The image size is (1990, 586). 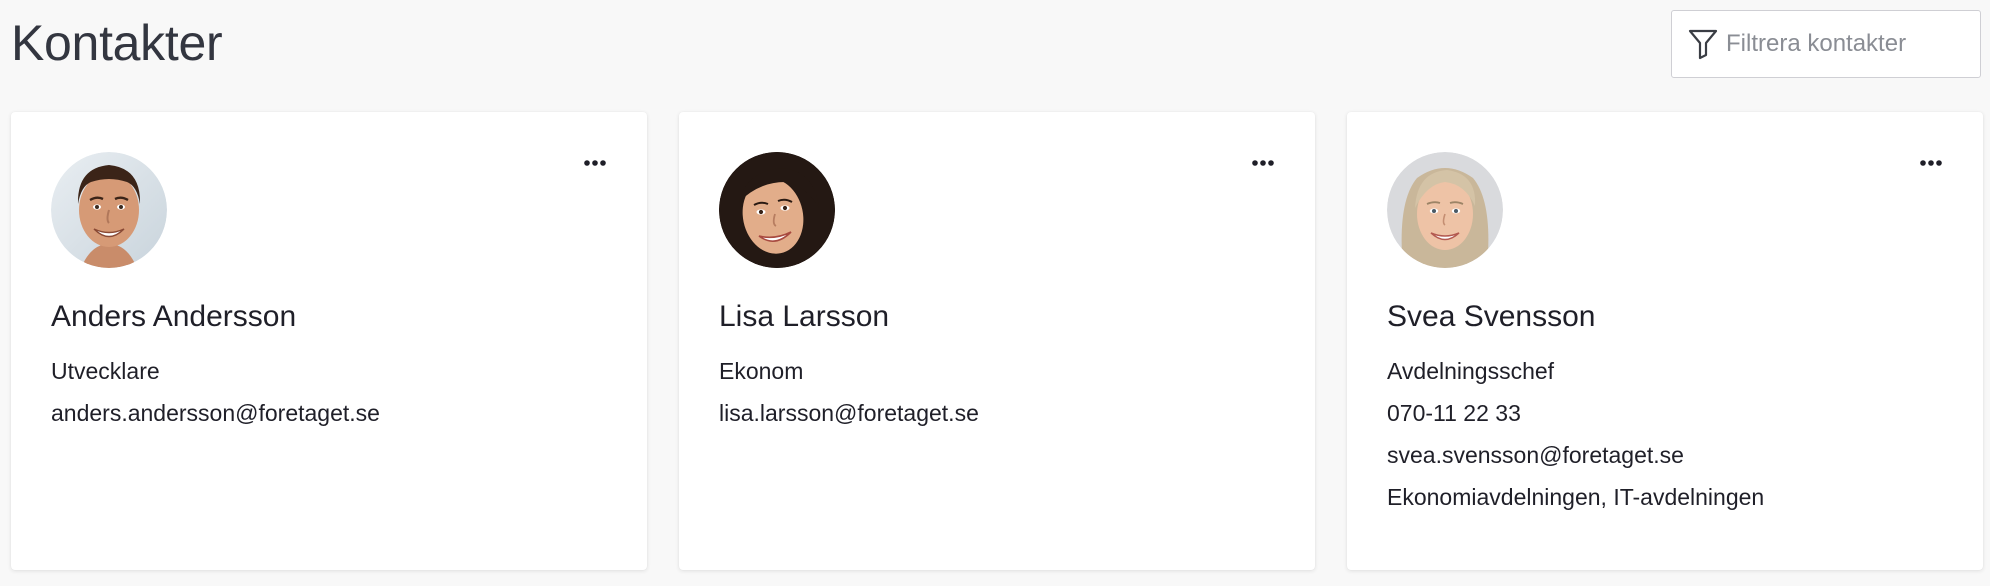 What do you see at coordinates (105, 371) in the screenshot?
I see `contact-title: Utvecklare` at bounding box center [105, 371].